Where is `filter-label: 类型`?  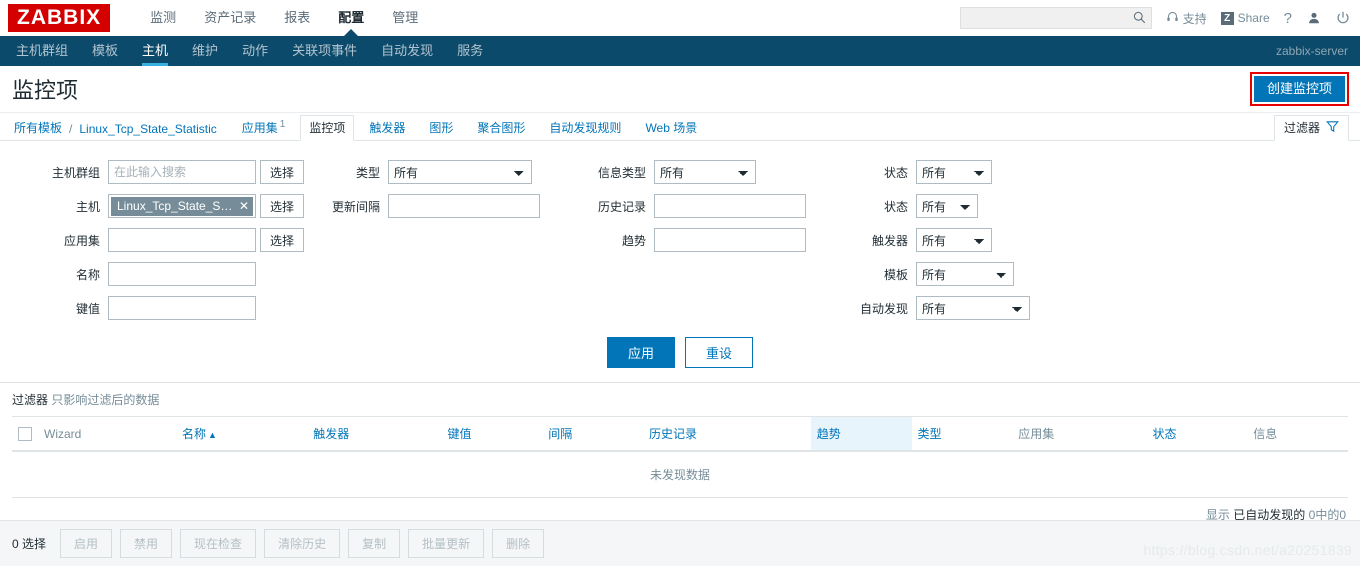 filter-label: 类型 is located at coordinates (368, 172).